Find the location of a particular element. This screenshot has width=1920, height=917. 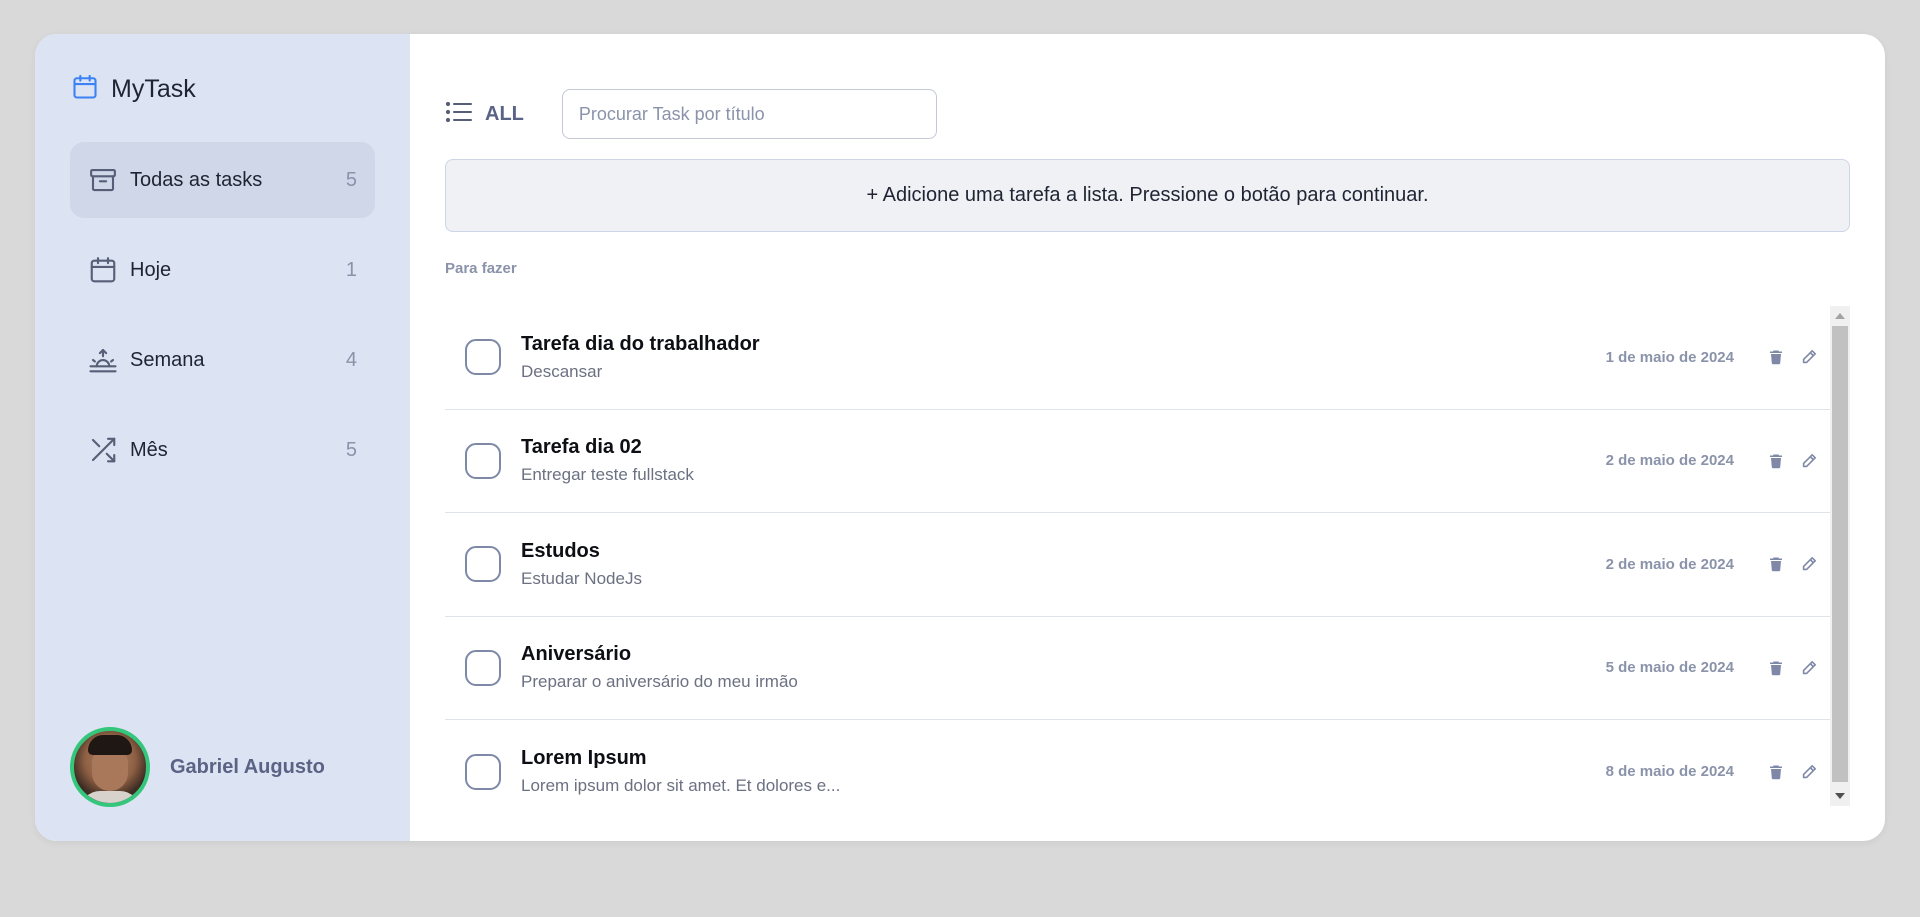

task-description: Descansar is located at coordinates (562, 371).